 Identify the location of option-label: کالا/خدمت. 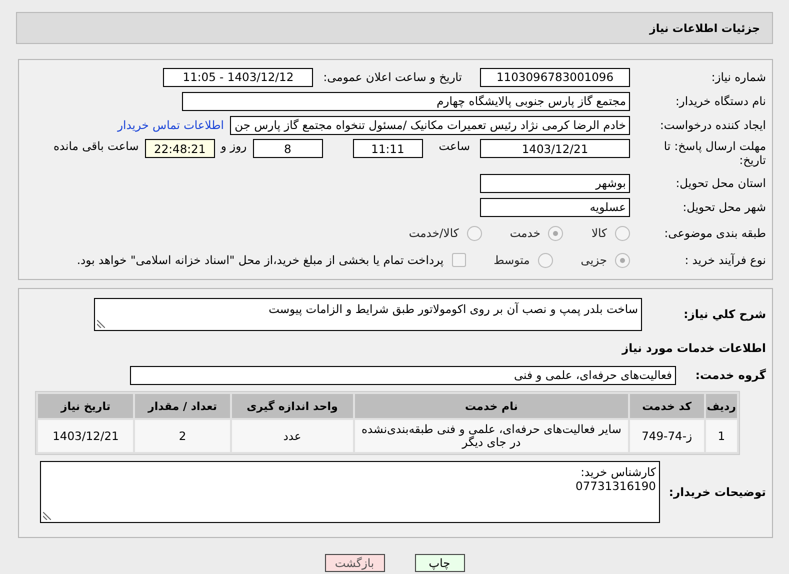
(433, 233).